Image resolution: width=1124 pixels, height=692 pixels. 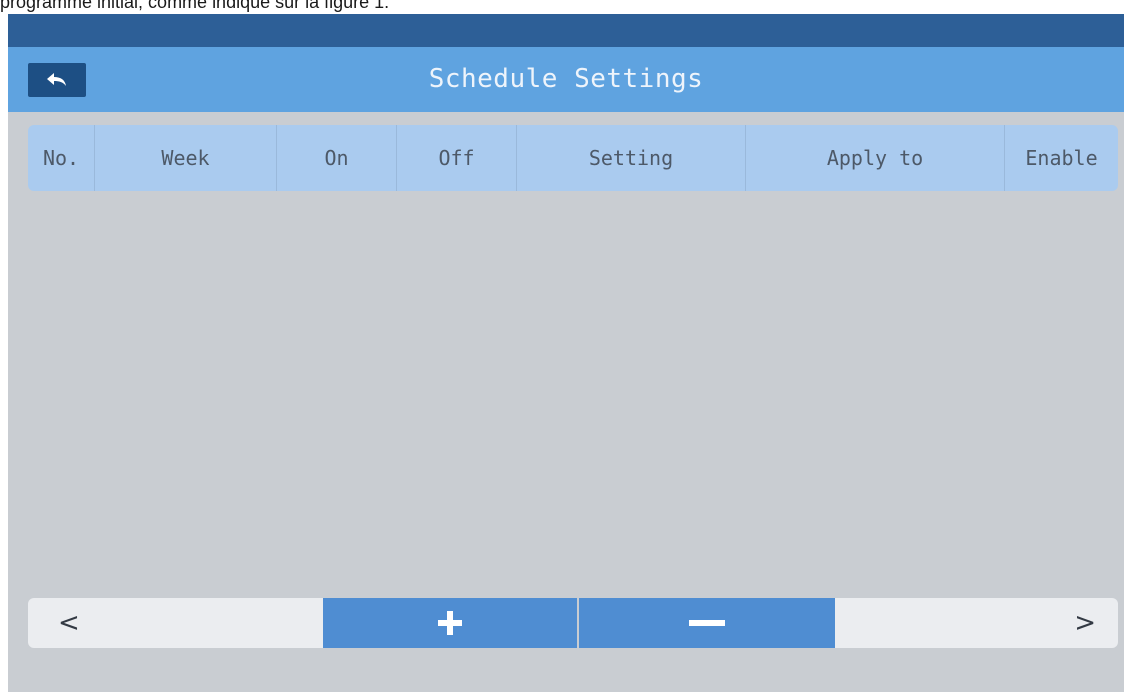 I want to click on column-header-off: Off, so click(x=457, y=158).